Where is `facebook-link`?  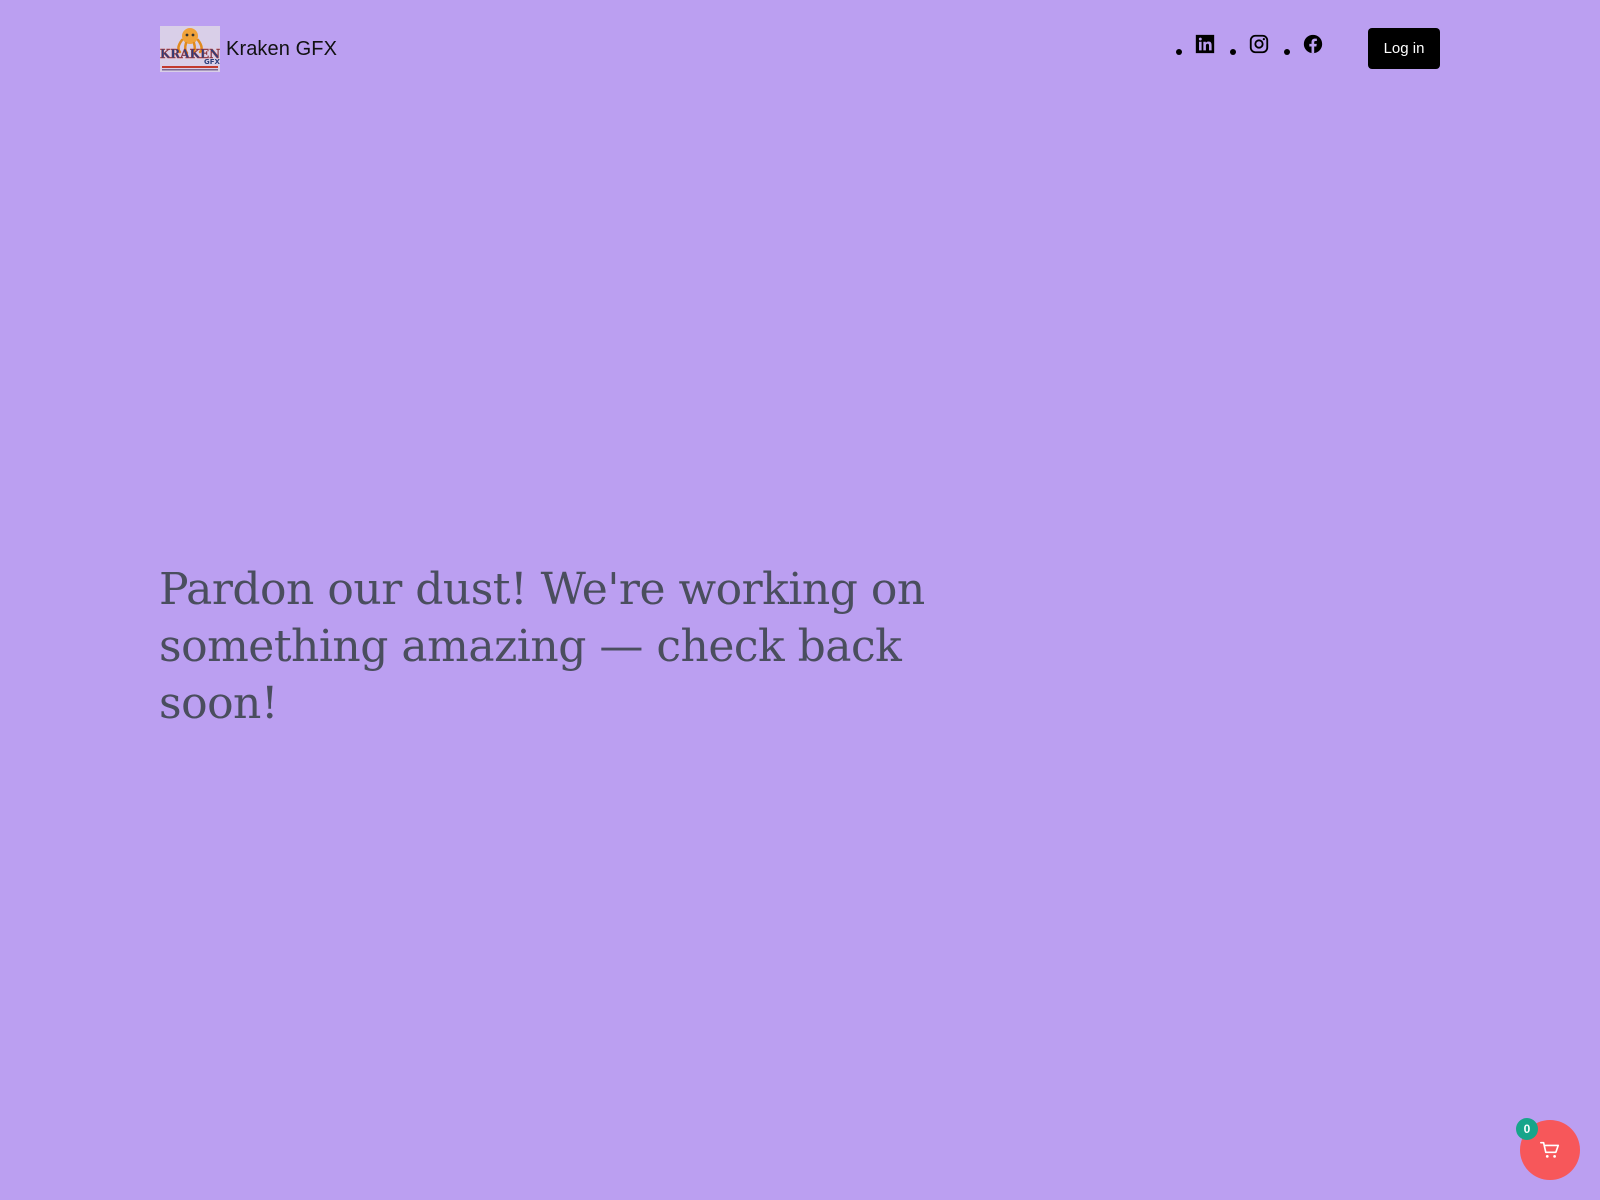 facebook-link is located at coordinates (1313, 44).